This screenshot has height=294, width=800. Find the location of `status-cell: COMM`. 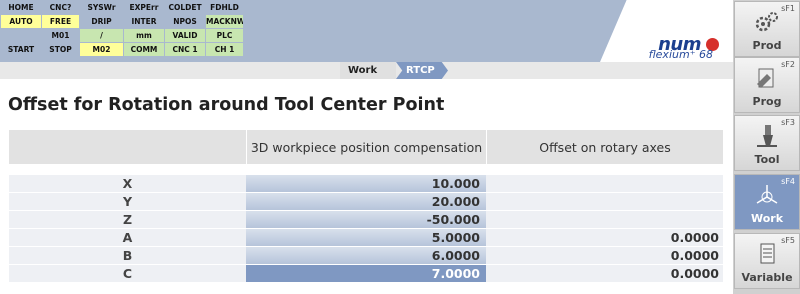

status-cell: COMM is located at coordinates (144, 49).